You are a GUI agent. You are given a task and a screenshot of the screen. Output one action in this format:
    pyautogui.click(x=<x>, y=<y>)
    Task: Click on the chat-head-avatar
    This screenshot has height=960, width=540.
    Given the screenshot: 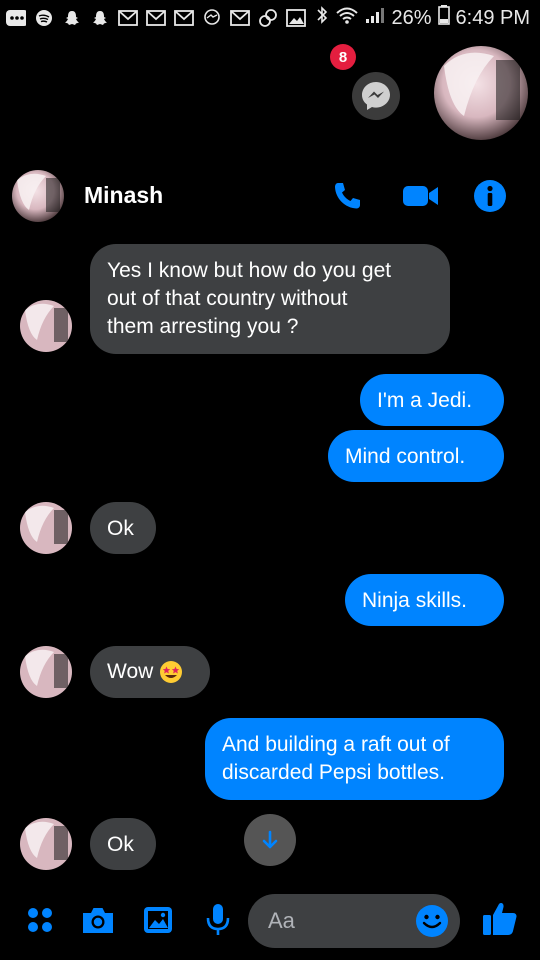 What is the action you would take?
    pyautogui.click(x=481, y=93)
    